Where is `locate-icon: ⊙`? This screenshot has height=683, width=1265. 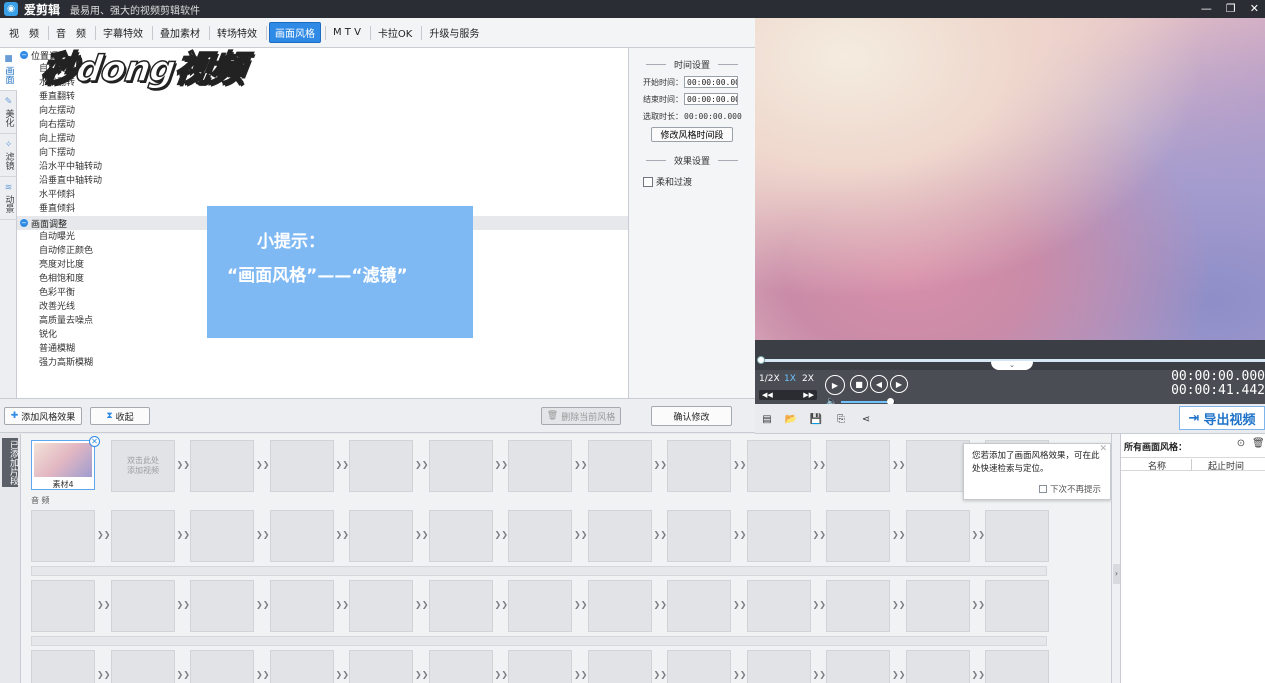 locate-icon: ⊙ is located at coordinates (1241, 444).